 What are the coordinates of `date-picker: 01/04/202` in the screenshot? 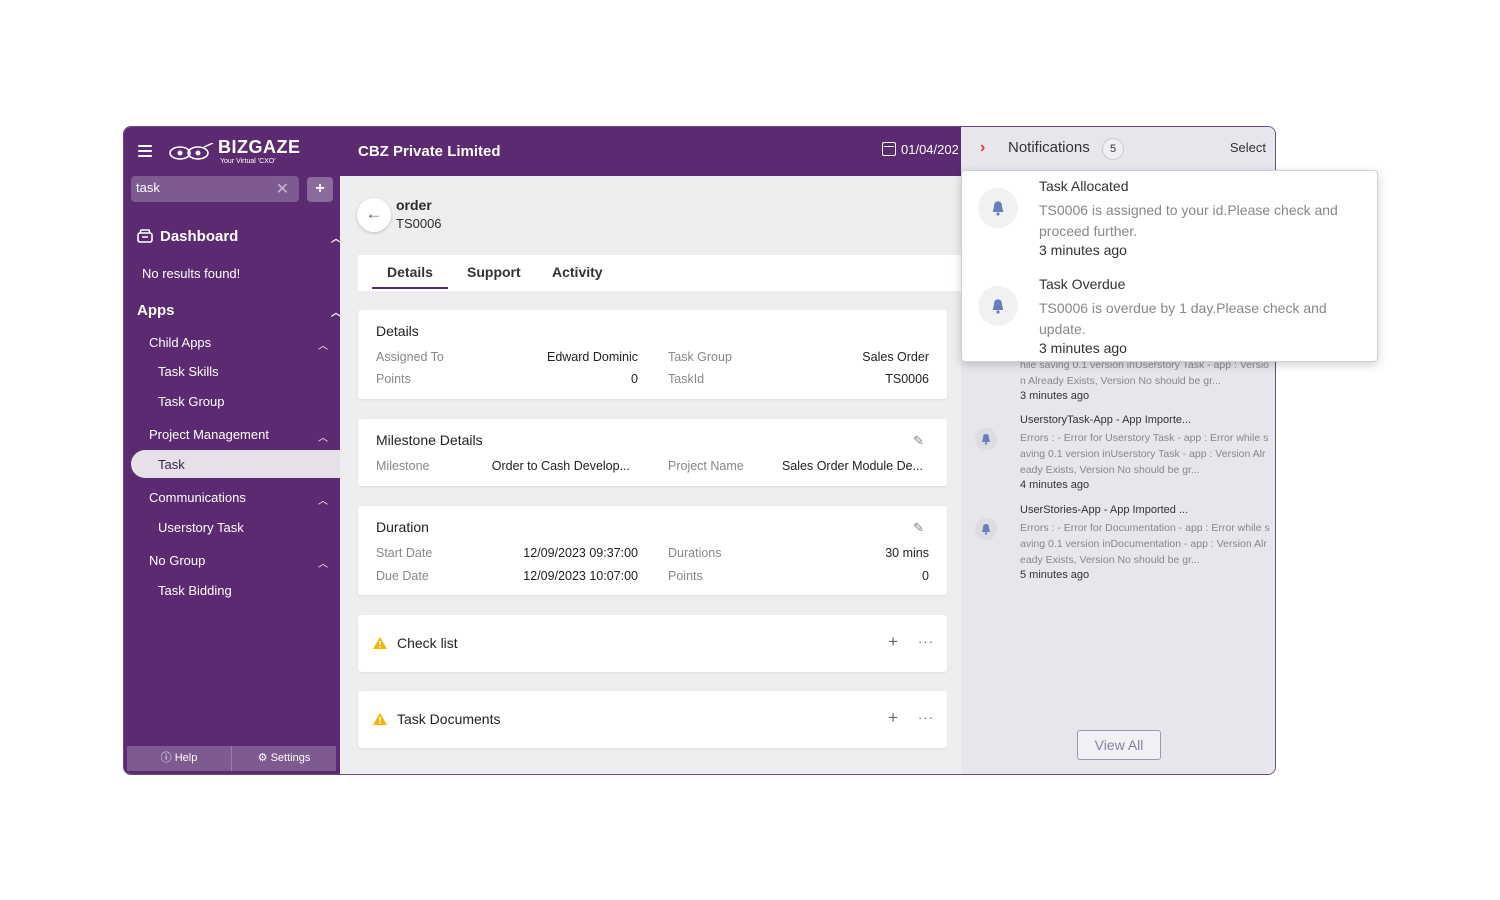 It's located at (920, 149).